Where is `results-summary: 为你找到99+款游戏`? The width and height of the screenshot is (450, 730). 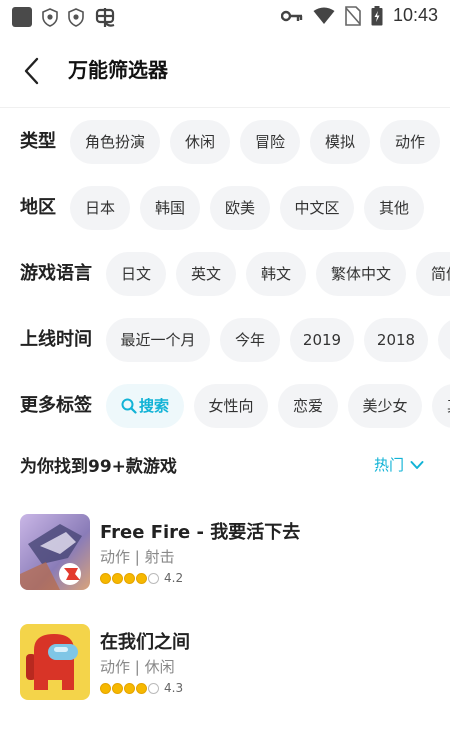
results-summary: 为你找到99+款游戏 is located at coordinates (98, 467).